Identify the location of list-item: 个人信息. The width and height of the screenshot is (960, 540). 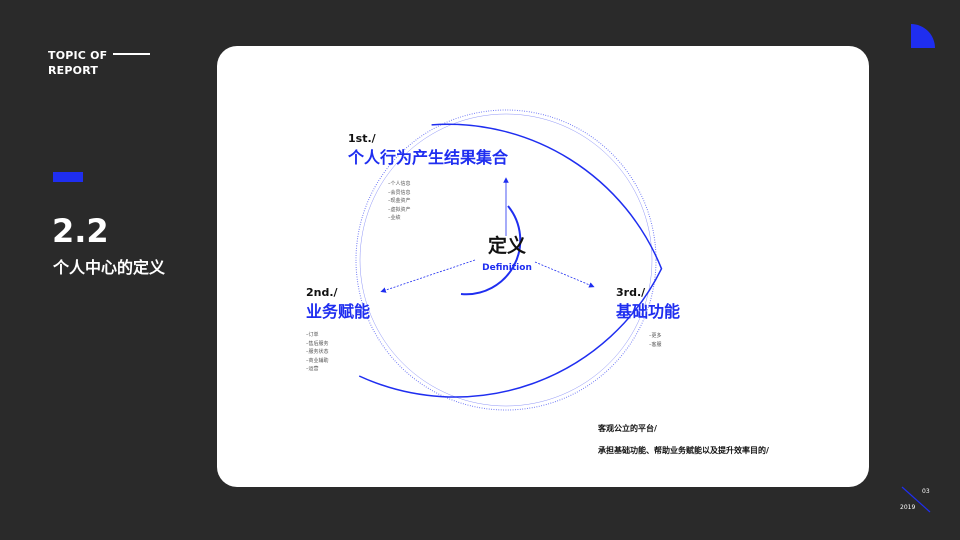
(399, 184).